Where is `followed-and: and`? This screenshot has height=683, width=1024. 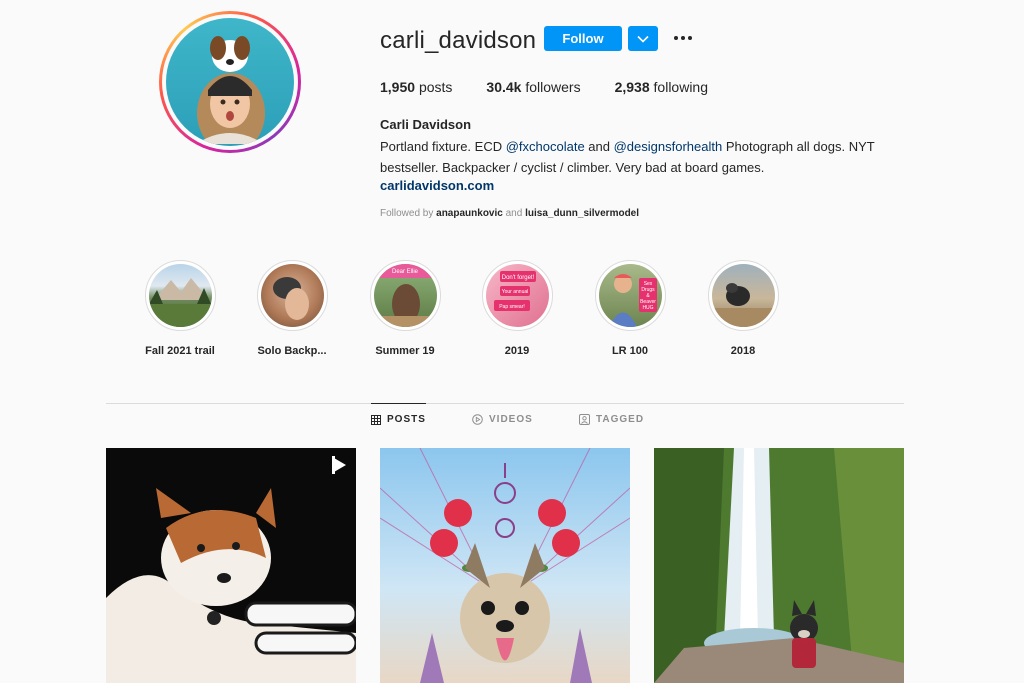
followed-and: and is located at coordinates (514, 213).